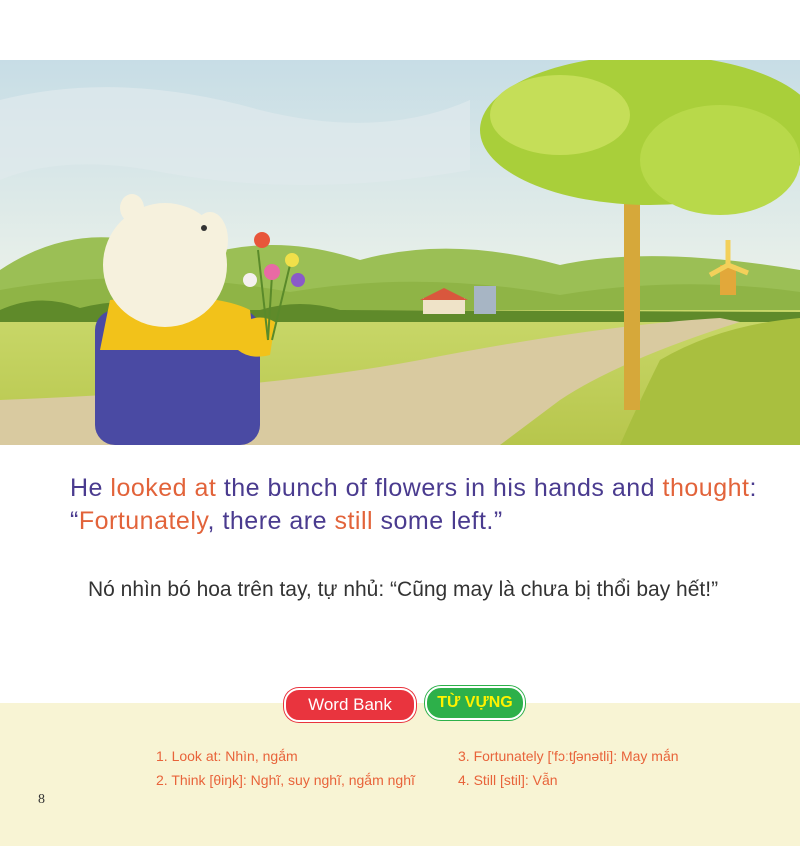 The image size is (800, 846). Describe the element at coordinates (271, 521) in the screenshot. I see `en-text-there-are: , there are` at that location.